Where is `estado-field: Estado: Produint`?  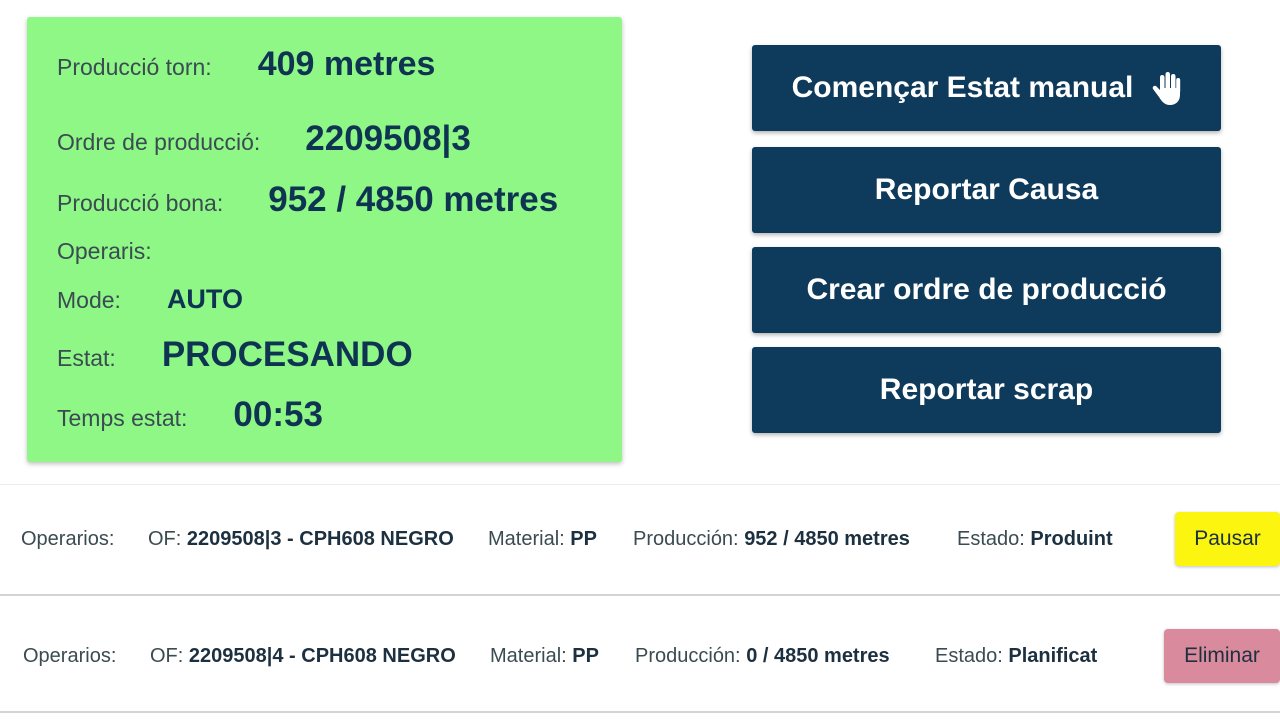
estado-field: Estado: Produint is located at coordinates (1035, 539).